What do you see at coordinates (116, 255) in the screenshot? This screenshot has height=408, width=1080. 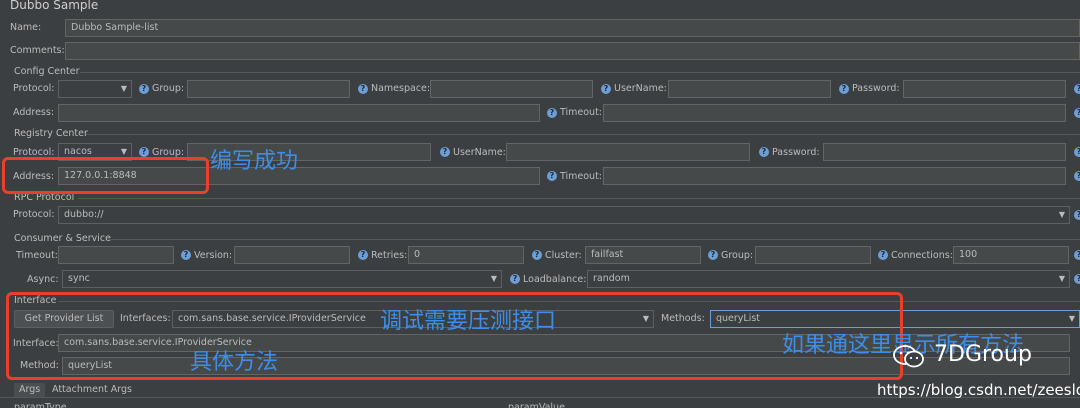 I see `cs-timeout-field` at bounding box center [116, 255].